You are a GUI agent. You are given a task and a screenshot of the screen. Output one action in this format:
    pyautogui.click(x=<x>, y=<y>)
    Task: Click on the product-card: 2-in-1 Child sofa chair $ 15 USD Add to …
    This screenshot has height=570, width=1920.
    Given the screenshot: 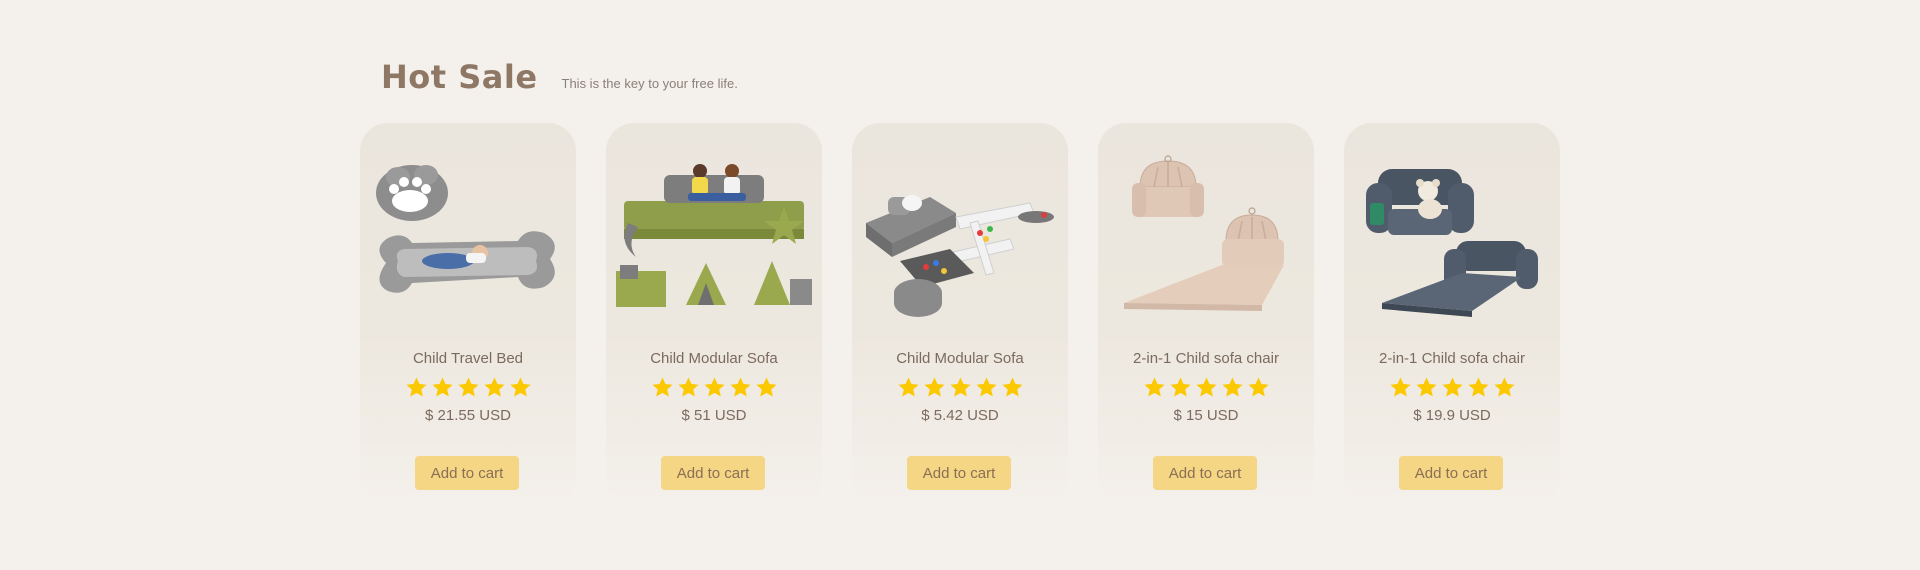 What is the action you would take?
    pyautogui.click(x=1206, y=315)
    